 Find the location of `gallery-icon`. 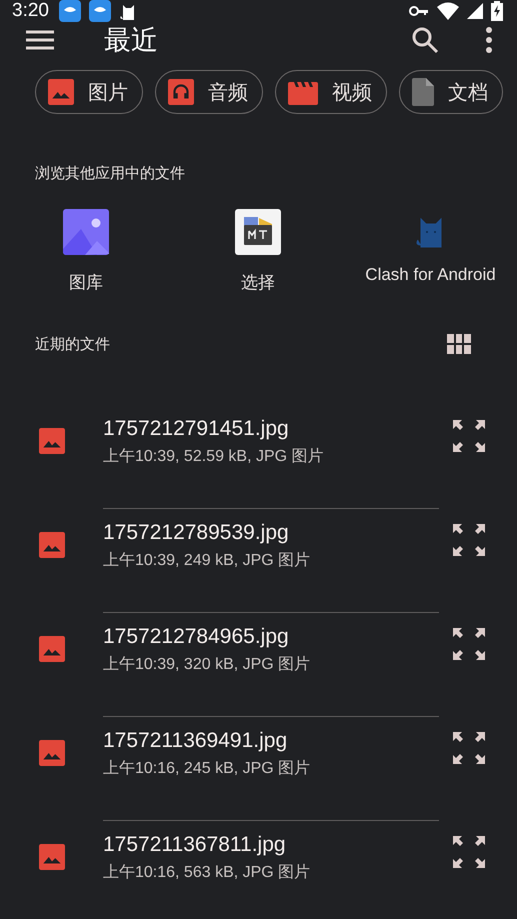

gallery-icon is located at coordinates (86, 232).